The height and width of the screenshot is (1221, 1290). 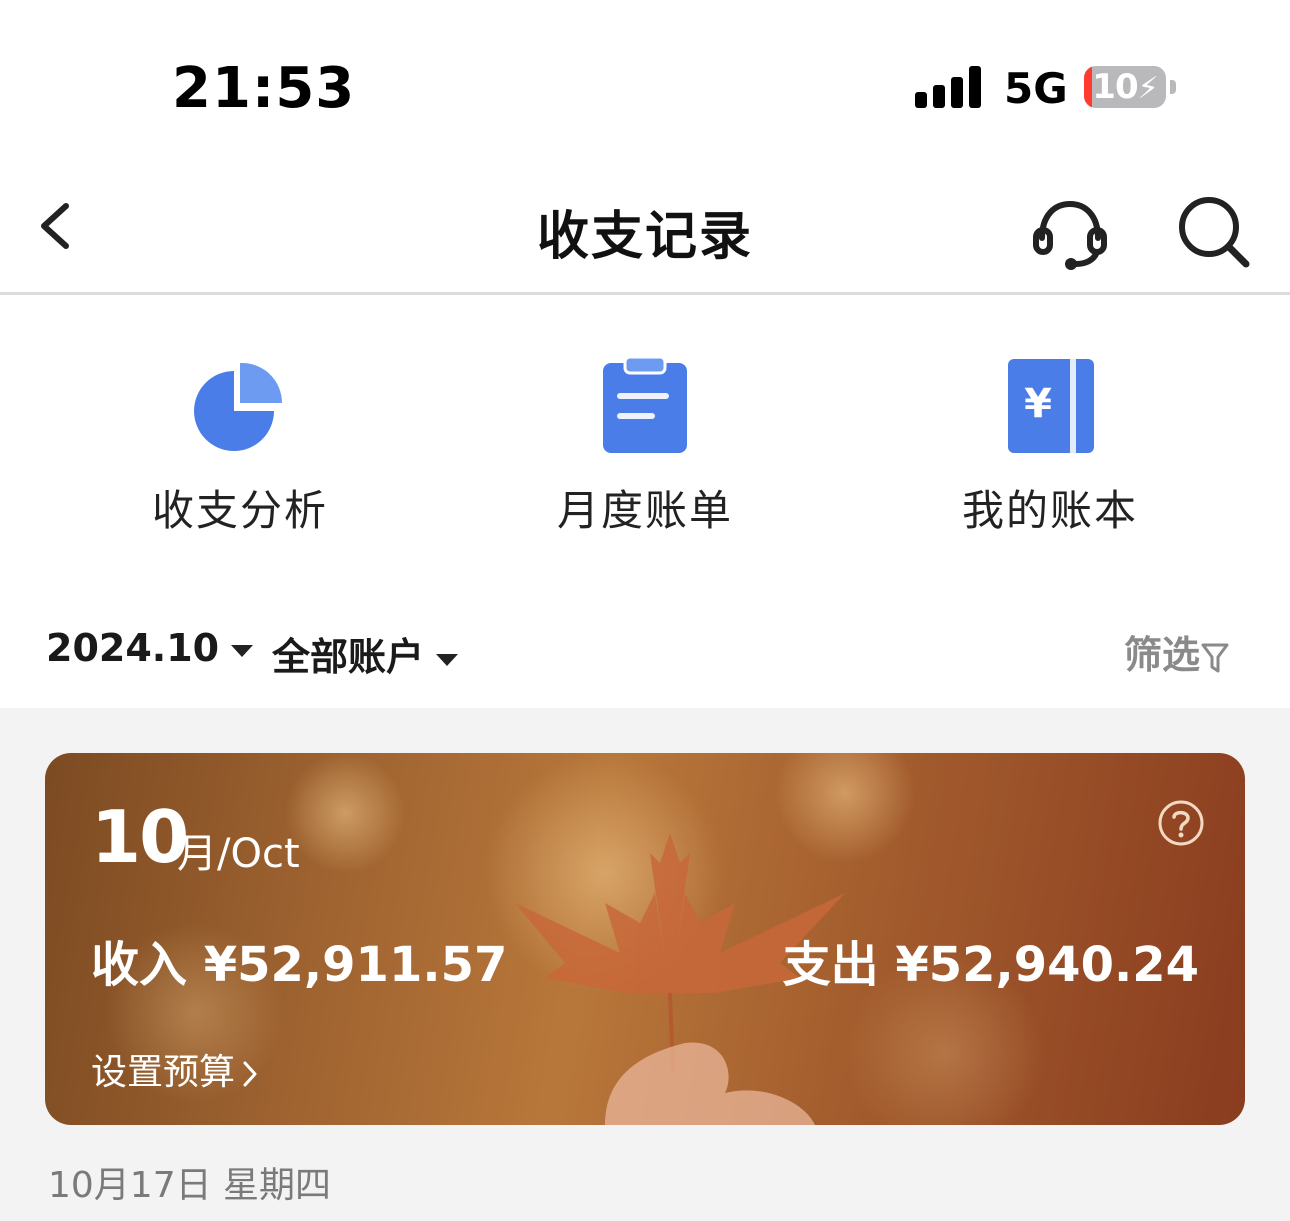 I want to click on help-icon, so click(x=1181, y=823).